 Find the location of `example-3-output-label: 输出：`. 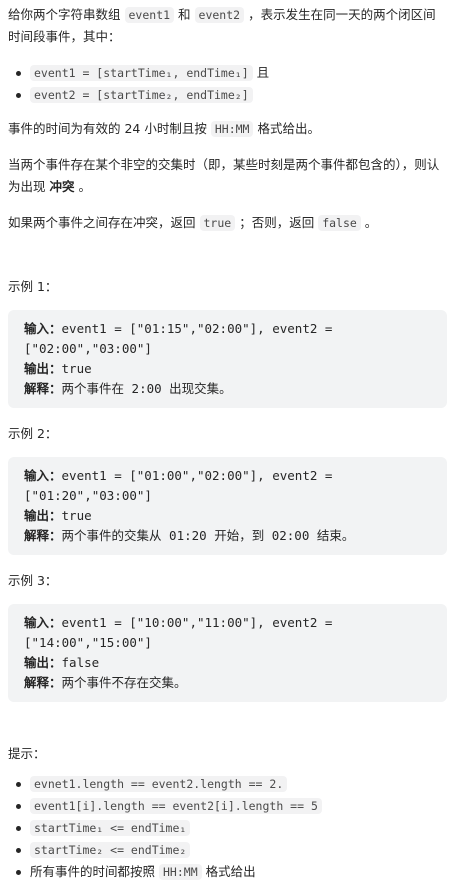

example-3-output-label: 输出： is located at coordinates (43, 662).